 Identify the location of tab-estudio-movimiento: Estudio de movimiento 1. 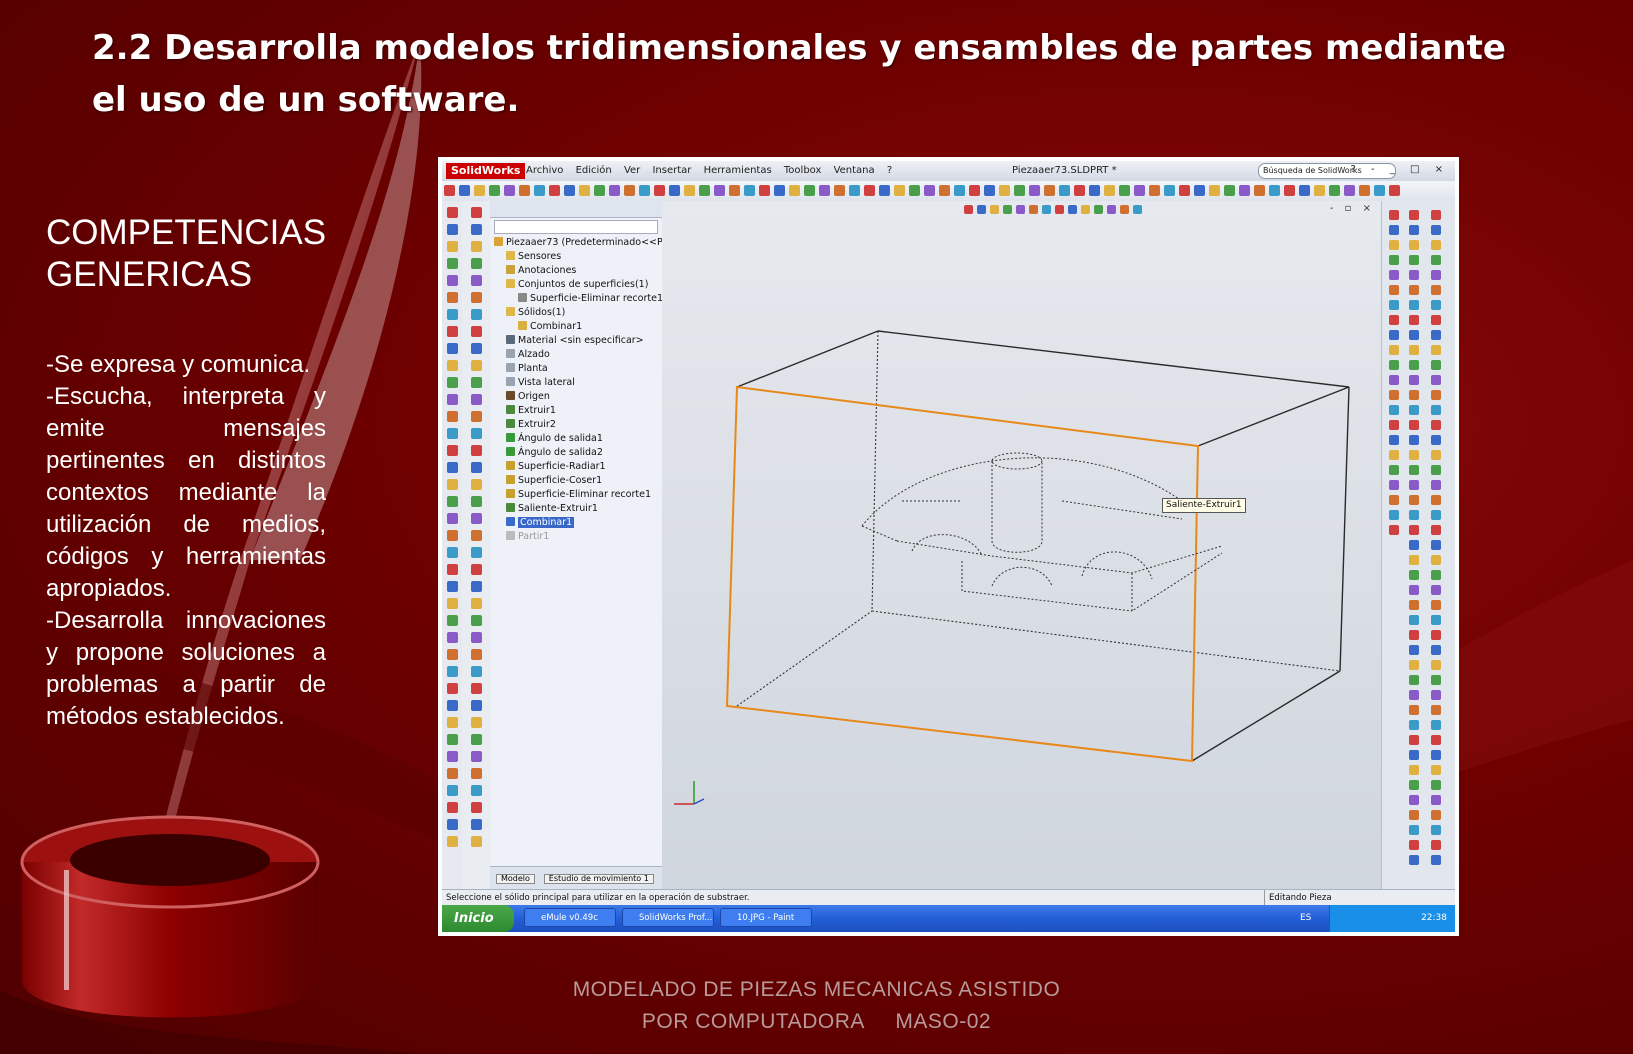
(598, 879).